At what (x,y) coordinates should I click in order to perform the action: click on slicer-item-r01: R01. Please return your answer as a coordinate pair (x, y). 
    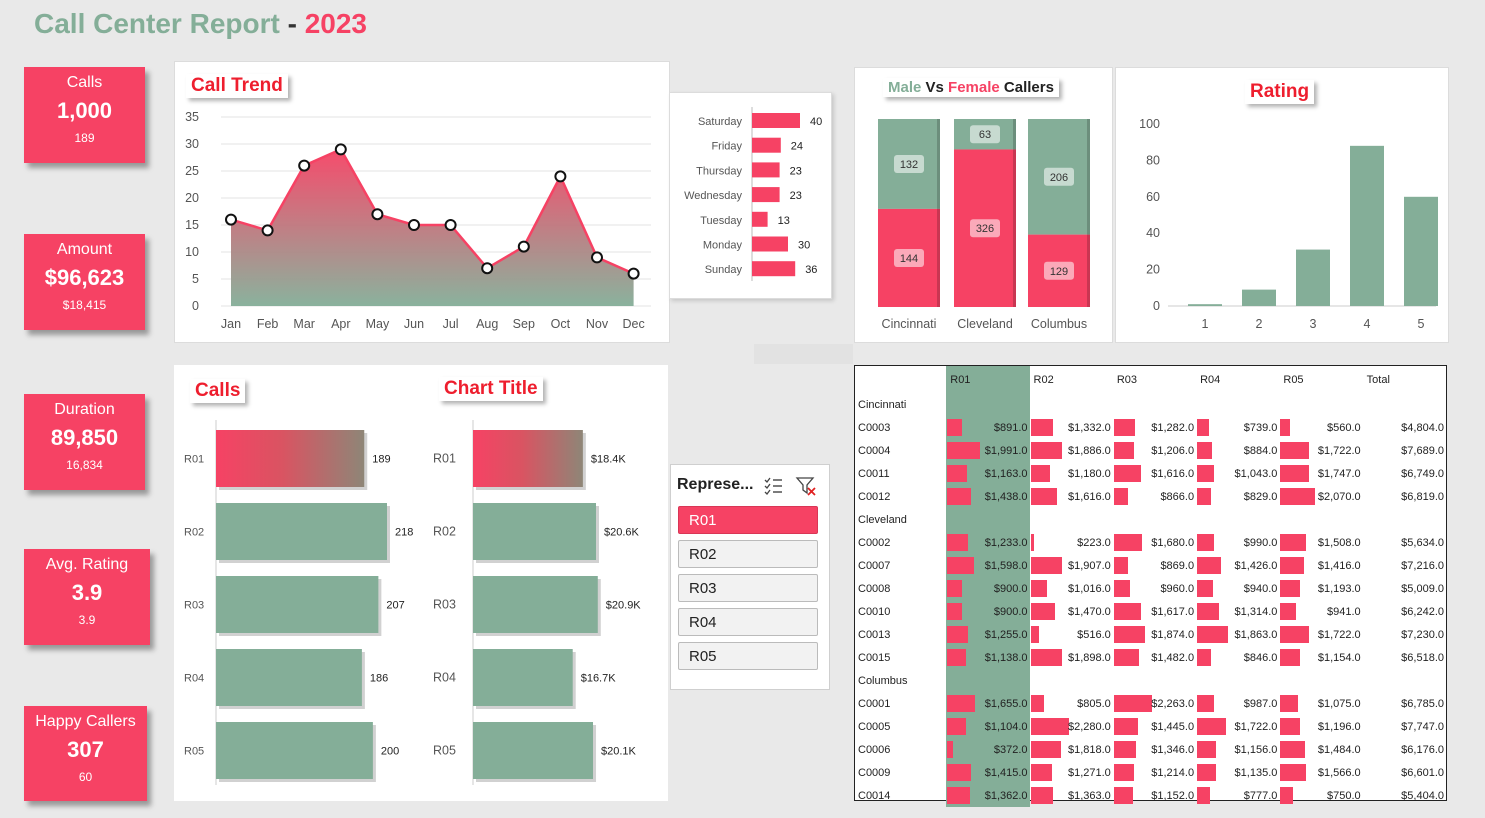
    Looking at the image, I should click on (748, 520).